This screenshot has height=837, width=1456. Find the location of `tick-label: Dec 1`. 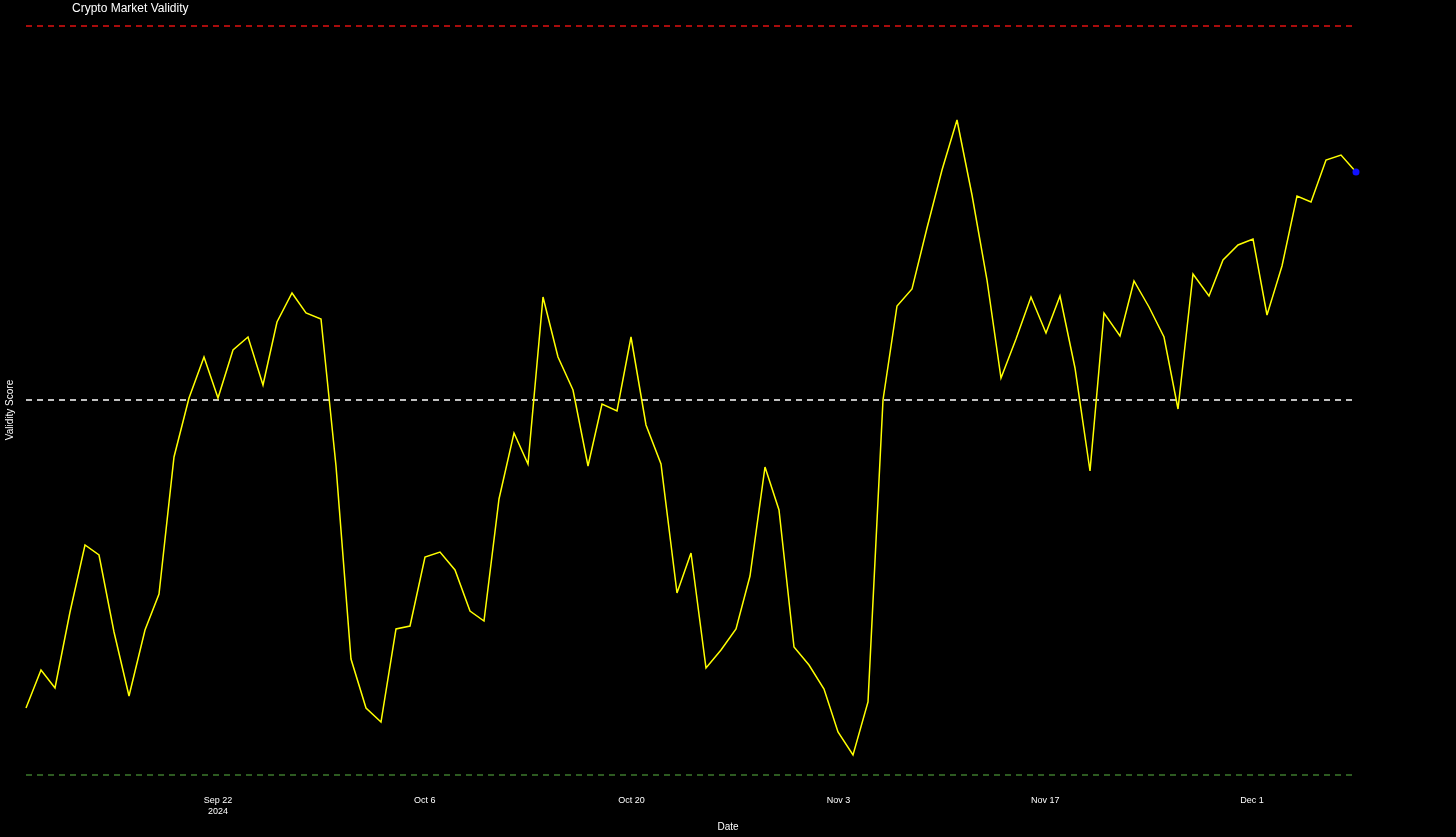

tick-label: Dec 1 is located at coordinates (1252, 800).